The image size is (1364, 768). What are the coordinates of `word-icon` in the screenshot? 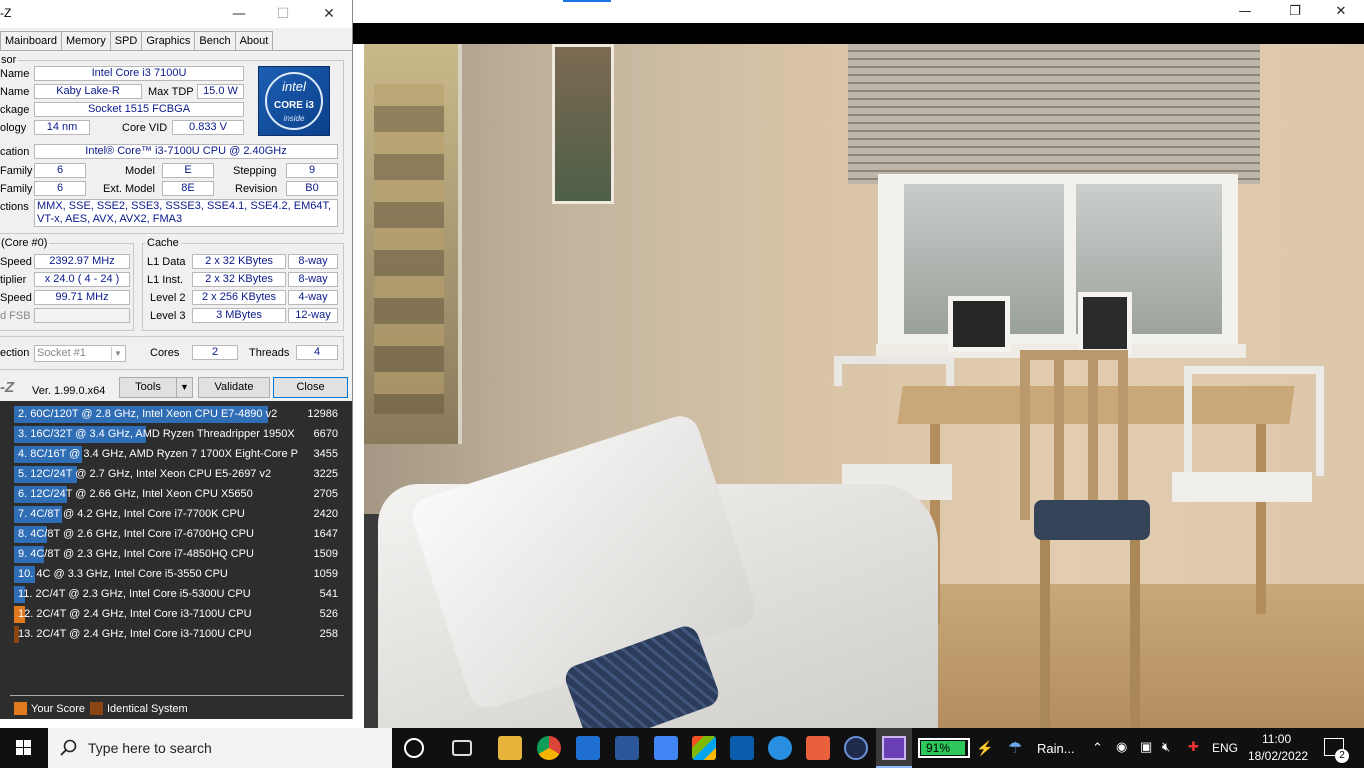 It's located at (627, 748).